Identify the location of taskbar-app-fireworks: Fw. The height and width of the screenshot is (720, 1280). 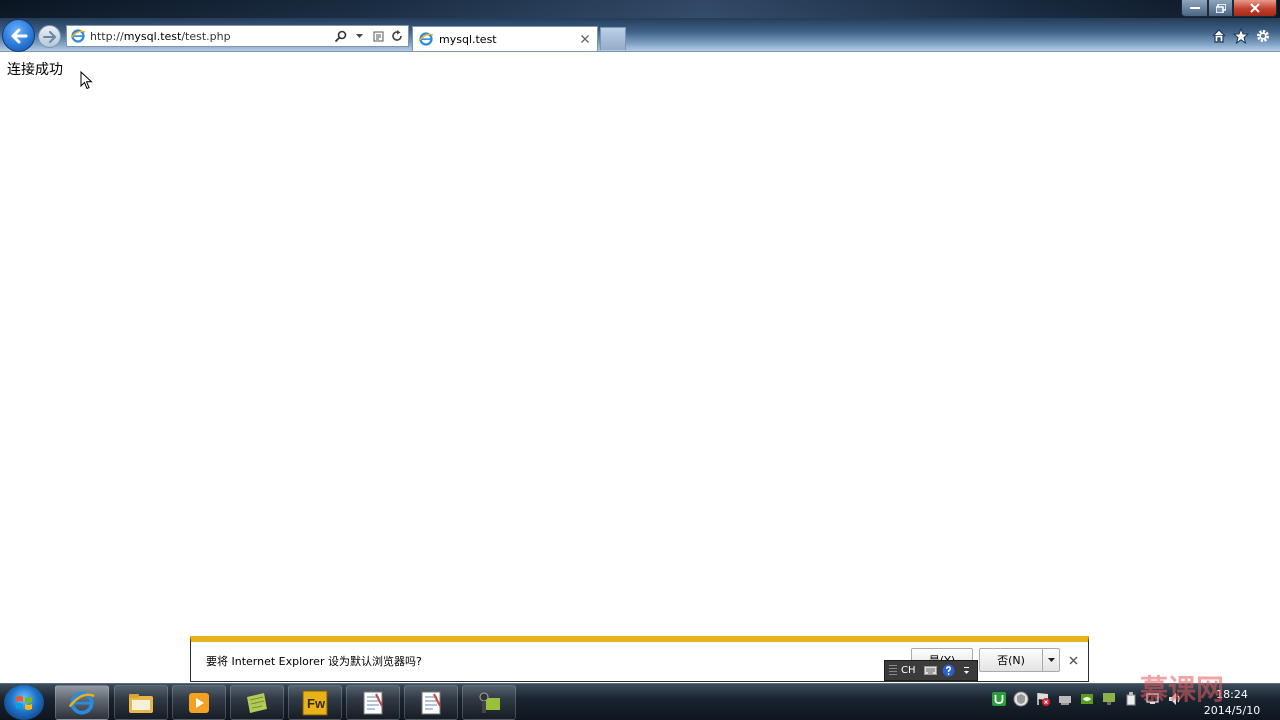
(315, 702).